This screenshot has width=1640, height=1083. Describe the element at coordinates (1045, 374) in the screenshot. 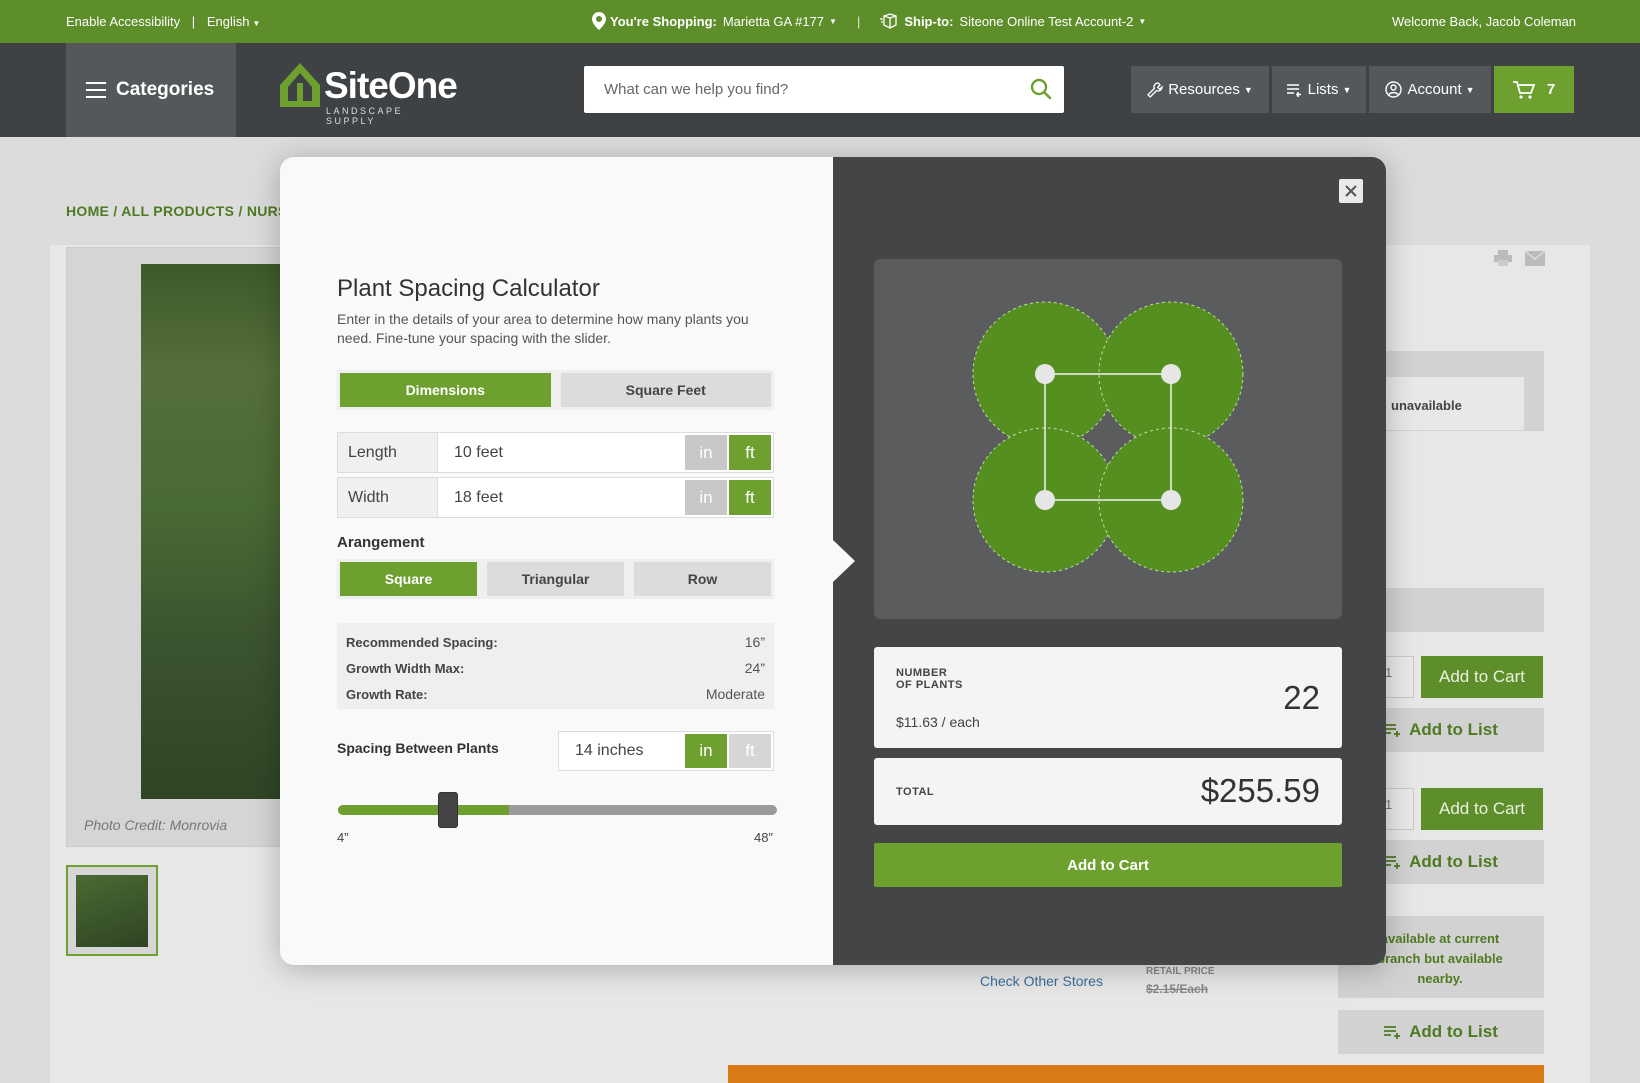

I see `plant-point` at that location.